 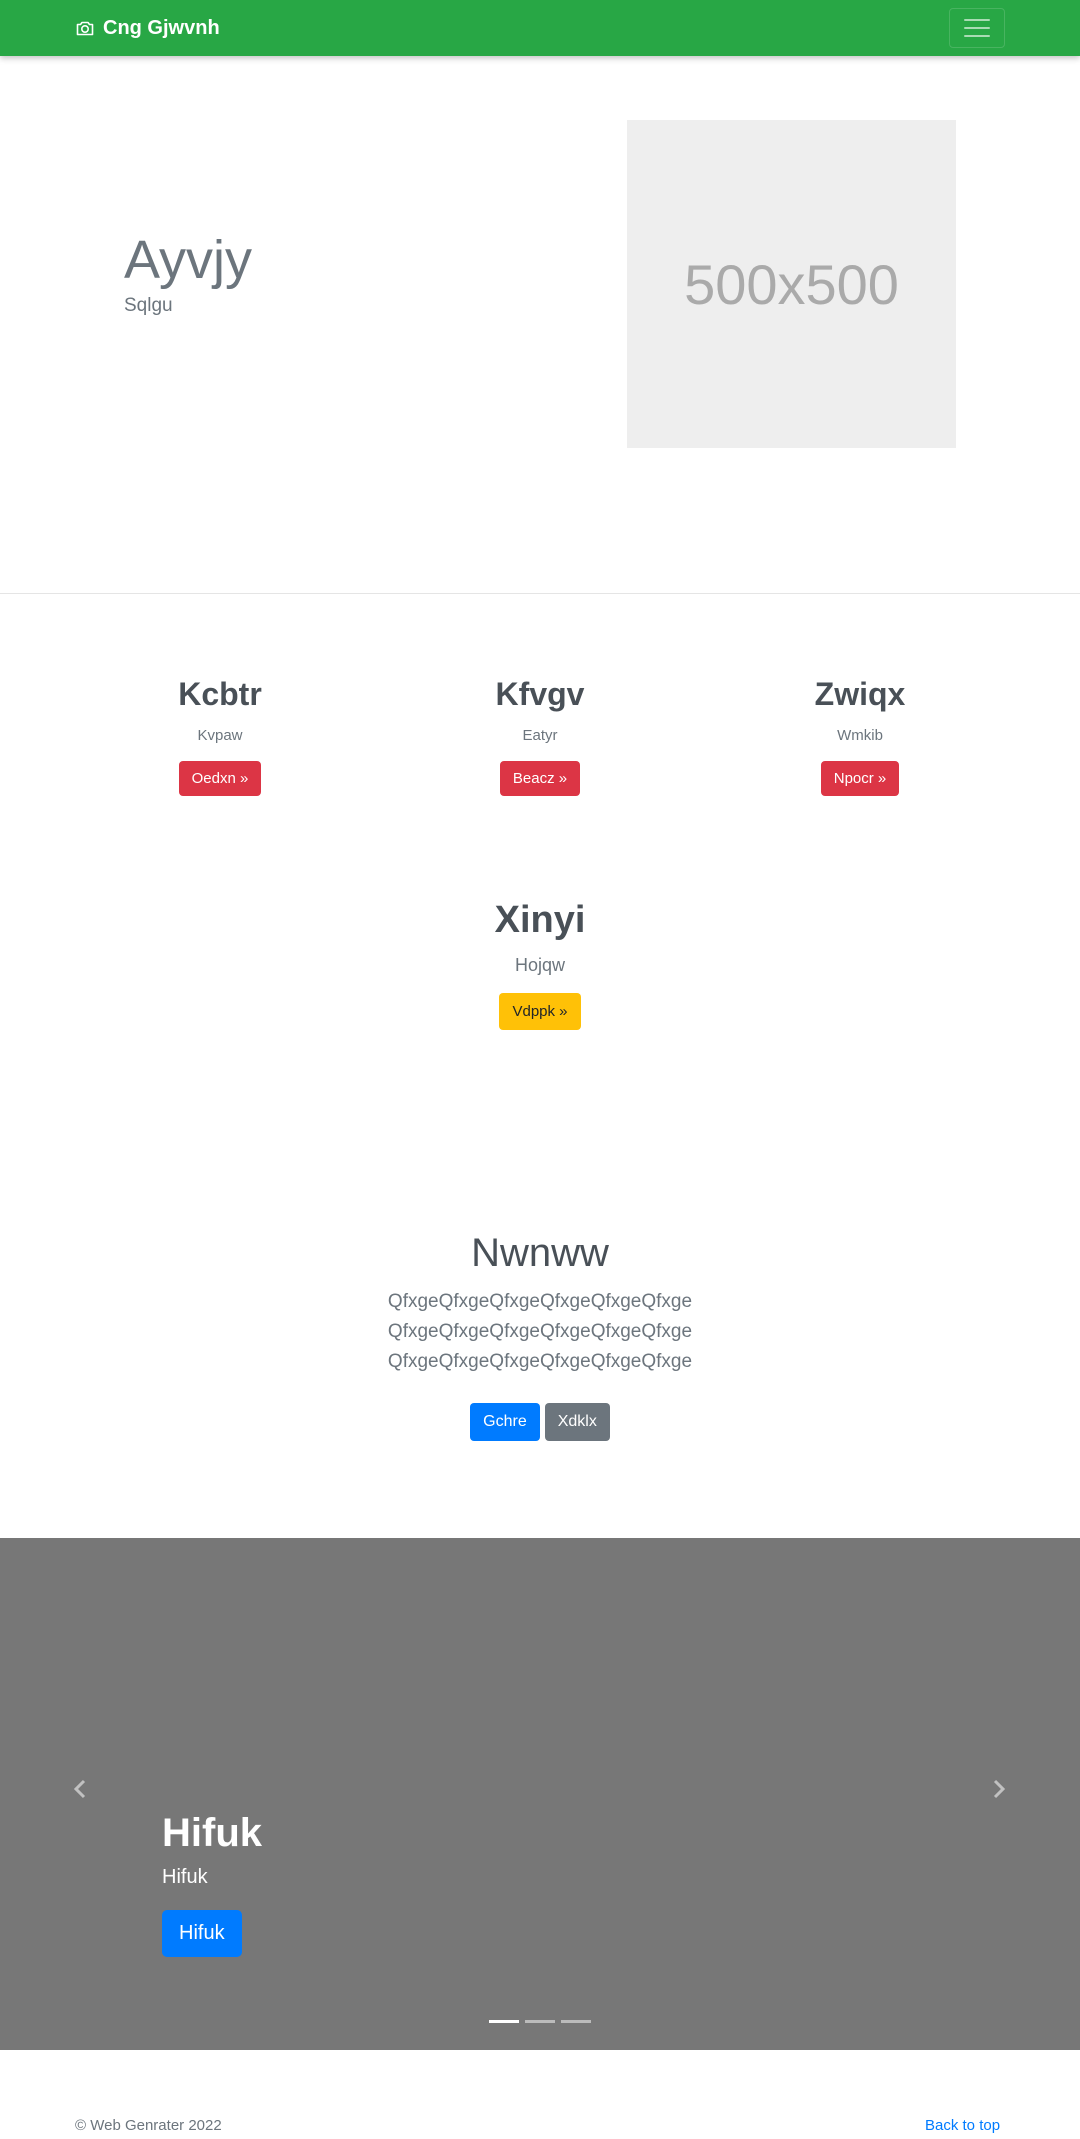 I want to click on feature-card-center: Xinyi Hojqw Vdppk », so click(x=540, y=963).